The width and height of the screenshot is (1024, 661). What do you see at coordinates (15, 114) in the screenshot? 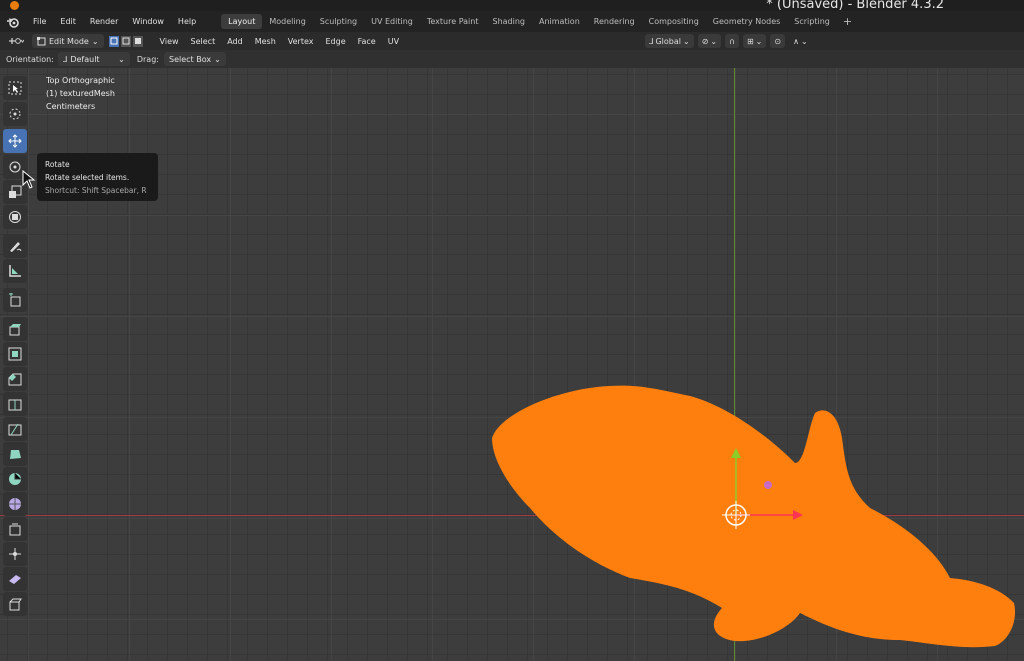
I see `cursor-icon` at bounding box center [15, 114].